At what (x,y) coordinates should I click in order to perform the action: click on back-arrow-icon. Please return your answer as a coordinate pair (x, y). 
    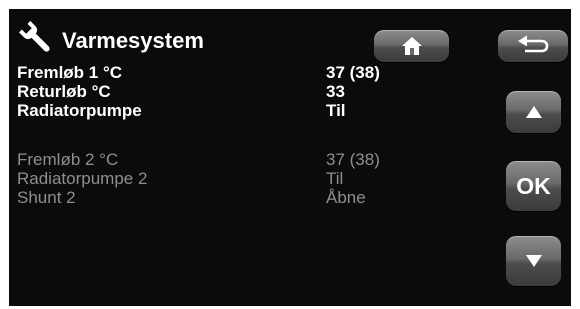
    Looking at the image, I should click on (533, 44).